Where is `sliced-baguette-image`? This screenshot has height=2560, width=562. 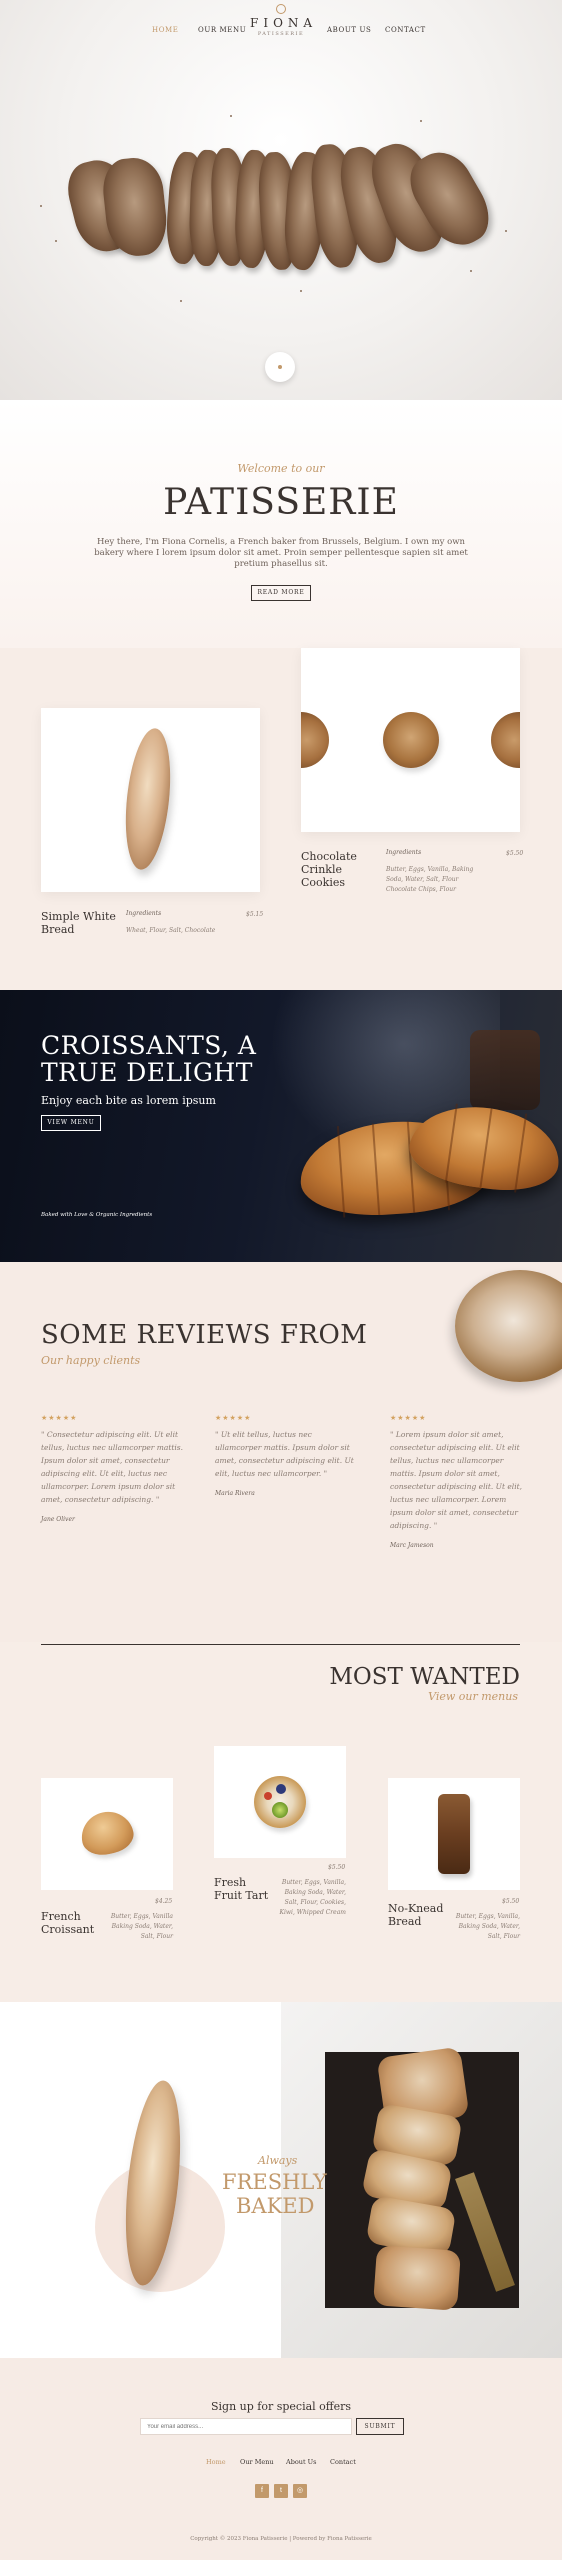 sliced-baguette-image is located at coordinates (422, 2178).